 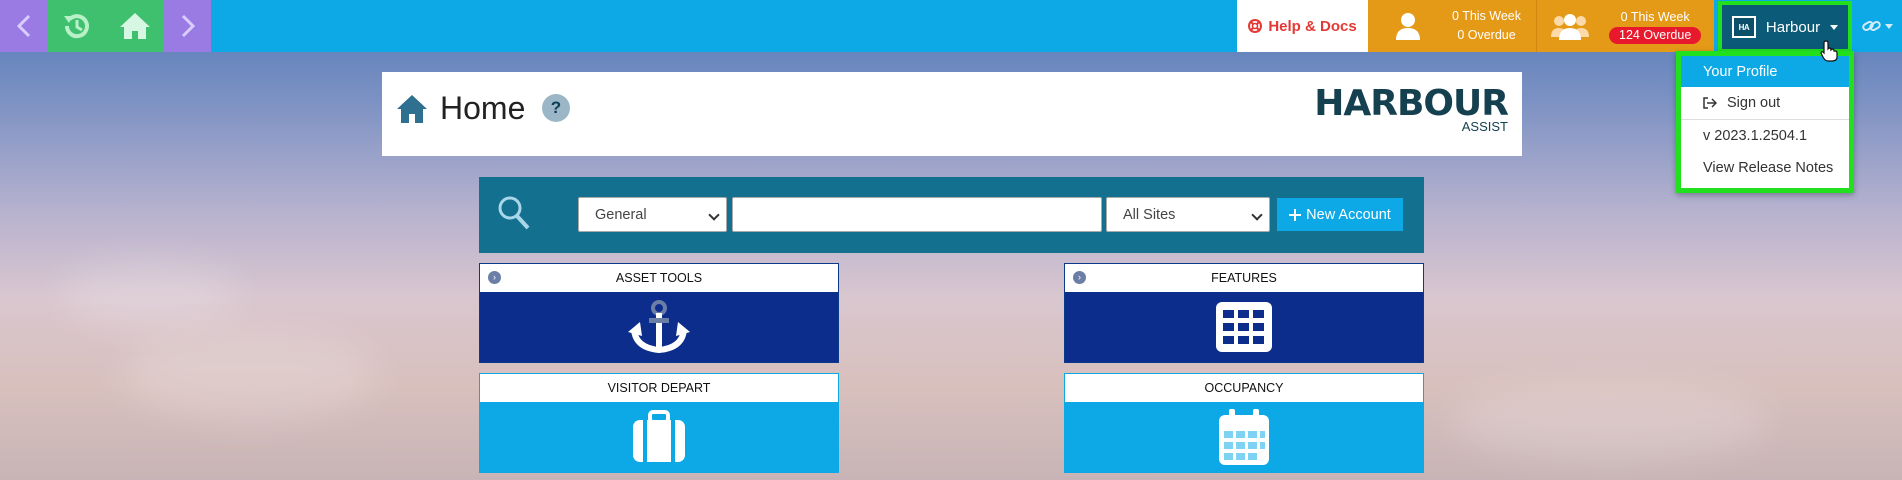 I want to click on search-panel: General All Sites New Account, so click(x=951, y=215).